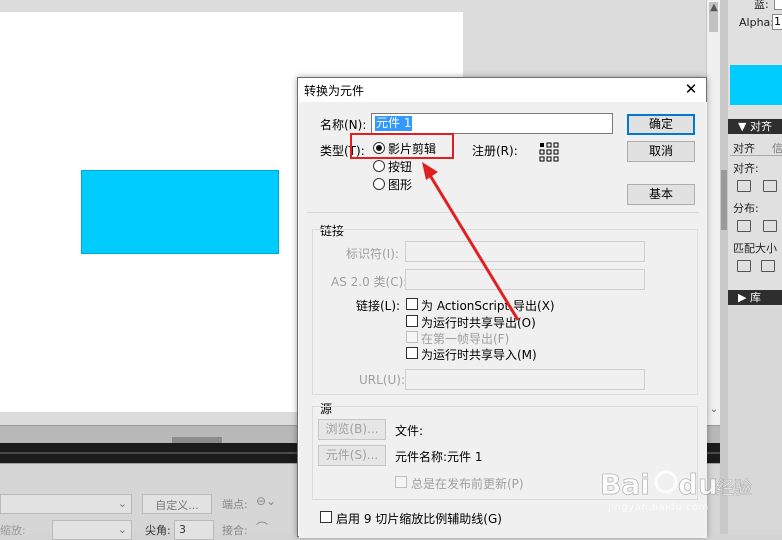 This screenshot has width=782, height=540. I want to click on annotation-arrow-icon, so click(471, 241).